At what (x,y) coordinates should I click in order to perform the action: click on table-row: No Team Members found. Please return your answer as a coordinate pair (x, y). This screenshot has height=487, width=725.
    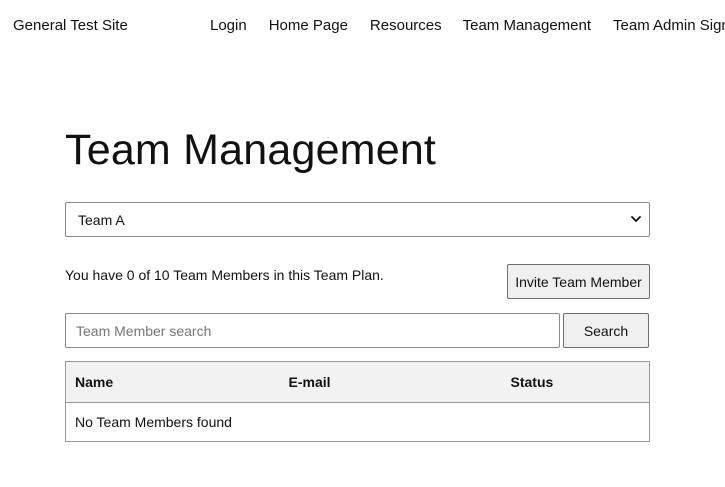
    Looking at the image, I should click on (358, 422).